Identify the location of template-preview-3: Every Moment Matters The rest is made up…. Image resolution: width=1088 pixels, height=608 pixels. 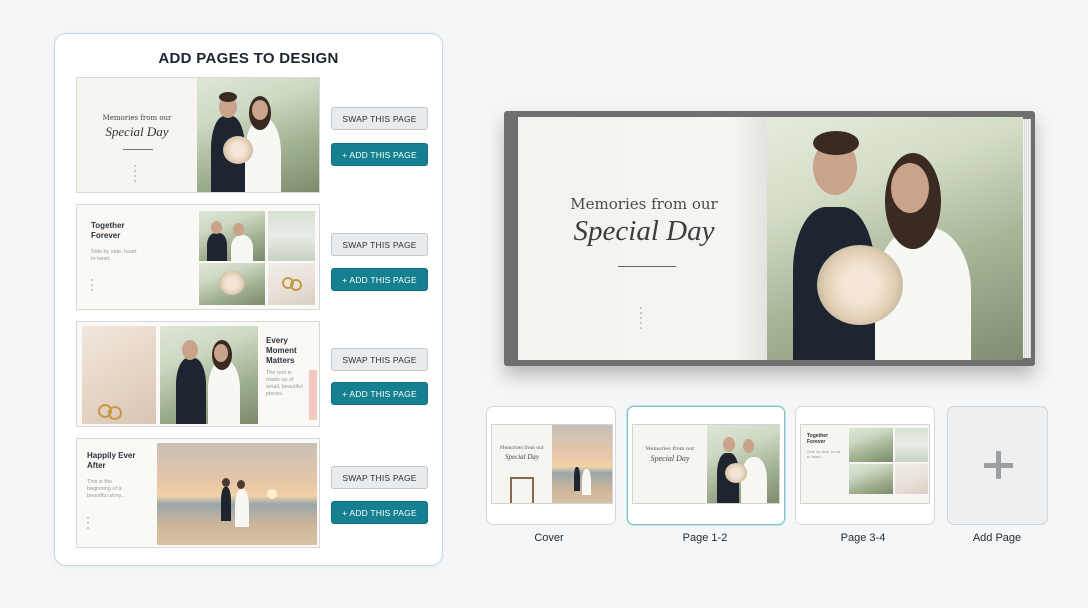
(198, 374).